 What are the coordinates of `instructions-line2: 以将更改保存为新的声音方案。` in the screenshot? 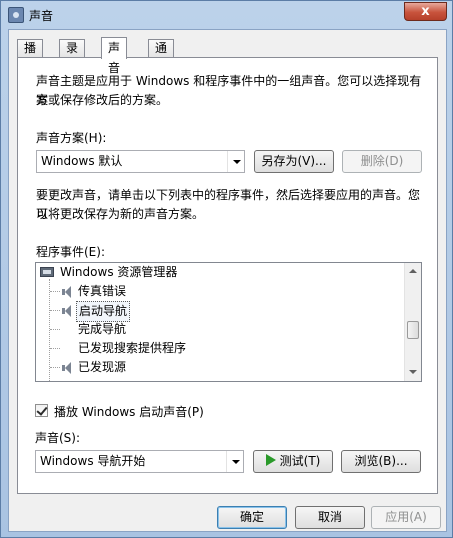 It's located at (120, 214).